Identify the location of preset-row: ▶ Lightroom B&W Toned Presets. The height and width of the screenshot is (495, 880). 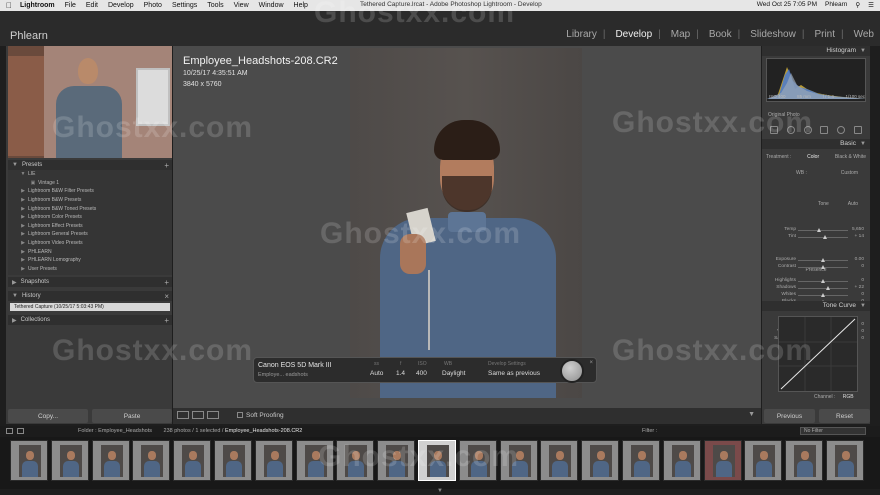
(90, 208).